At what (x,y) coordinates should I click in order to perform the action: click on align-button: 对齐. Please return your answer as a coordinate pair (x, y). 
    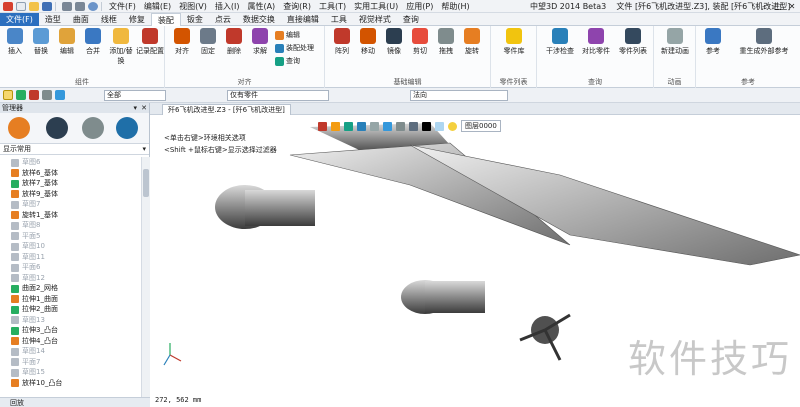
    Looking at the image, I should click on (182, 42).